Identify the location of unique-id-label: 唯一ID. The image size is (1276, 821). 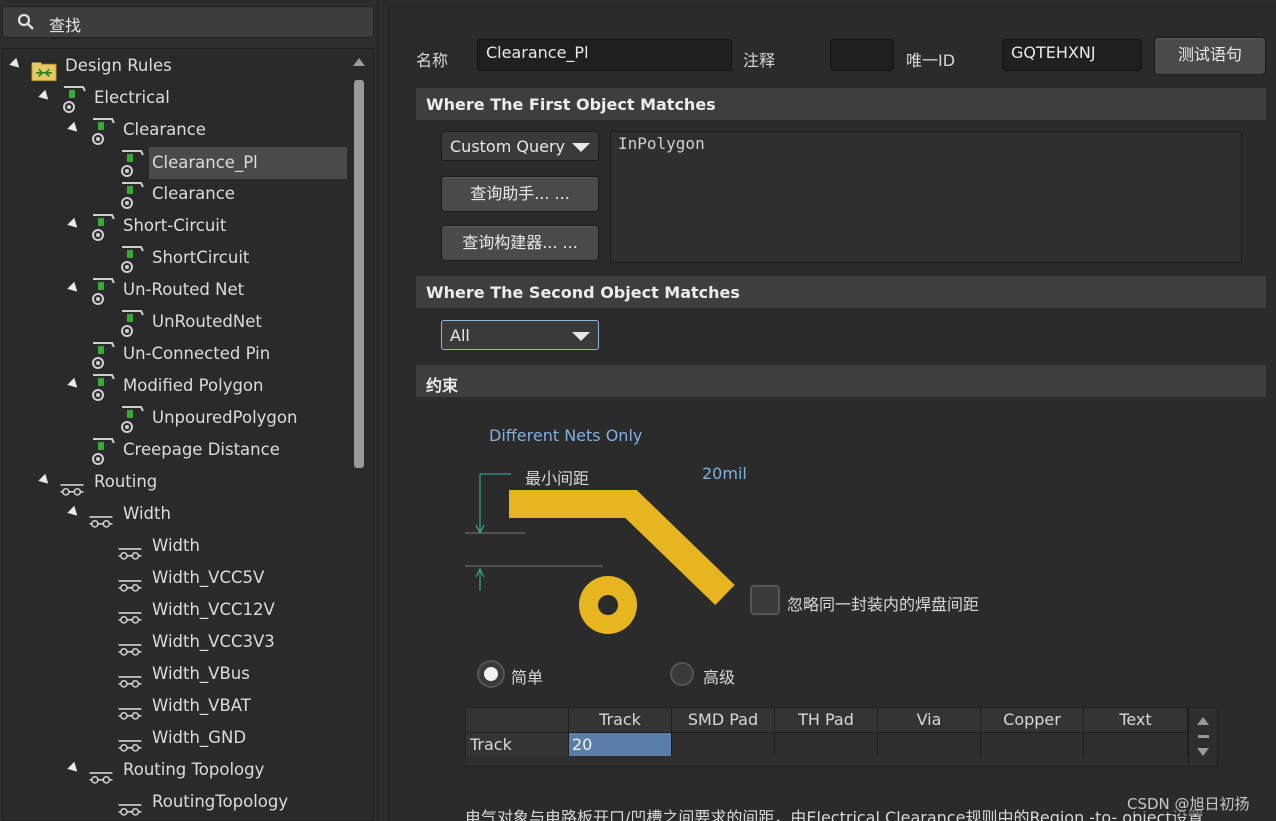
(931, 60).